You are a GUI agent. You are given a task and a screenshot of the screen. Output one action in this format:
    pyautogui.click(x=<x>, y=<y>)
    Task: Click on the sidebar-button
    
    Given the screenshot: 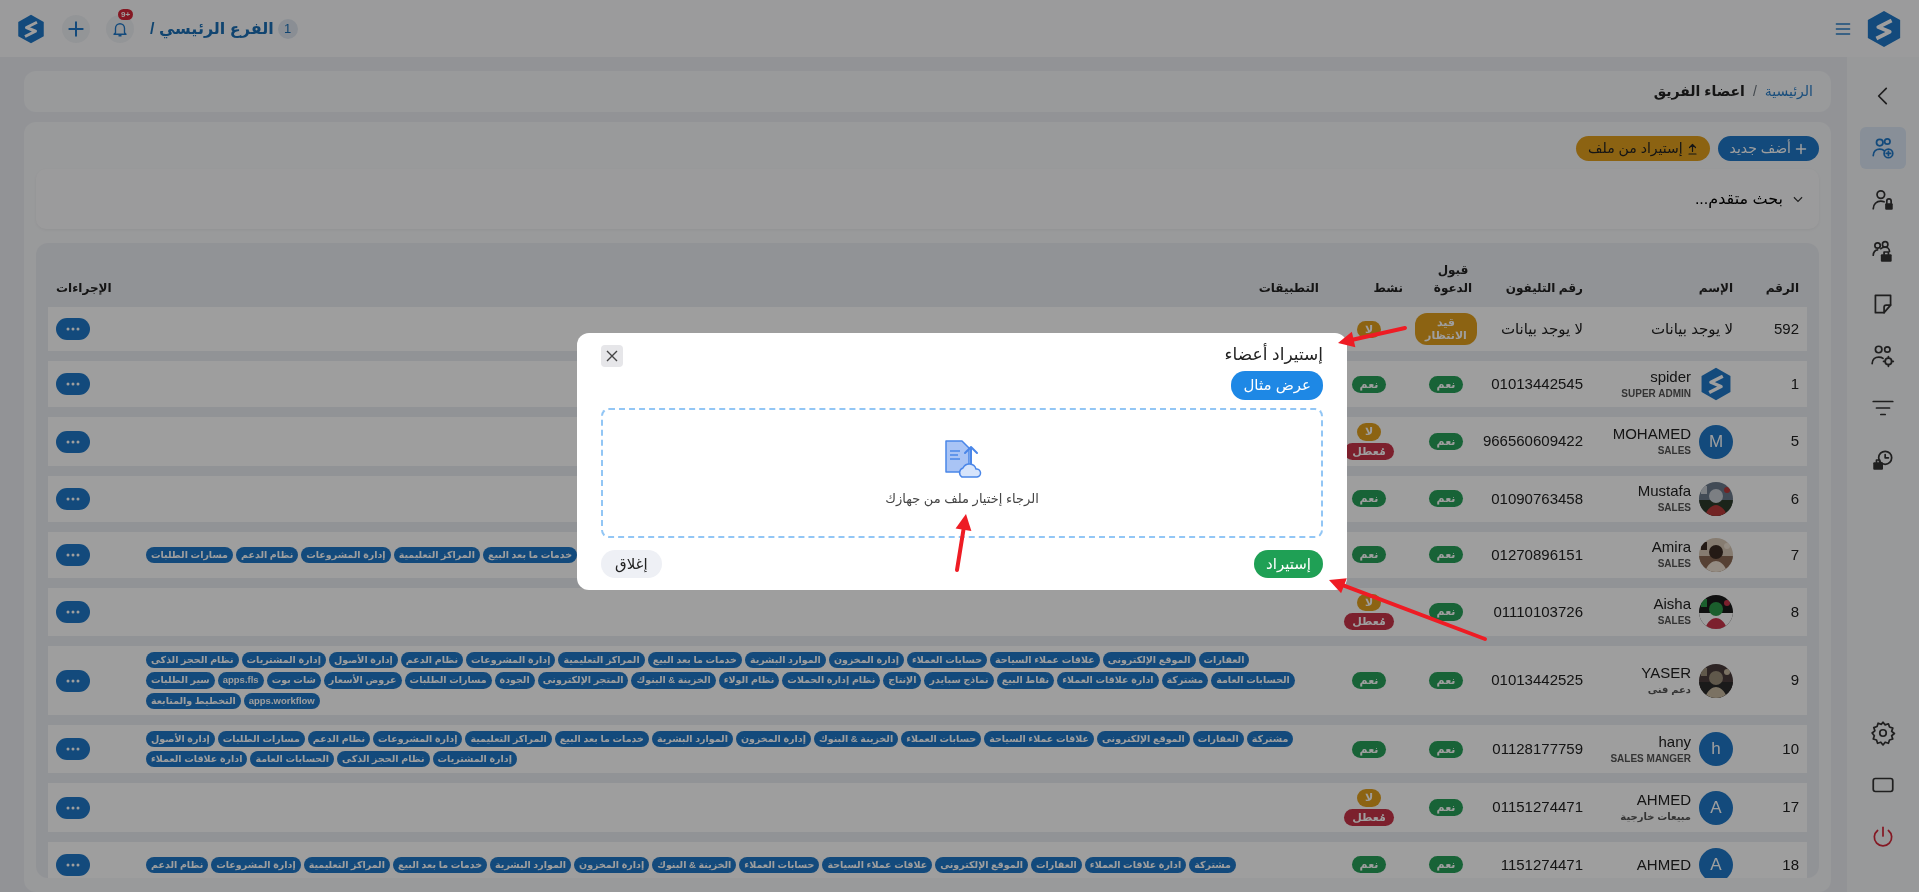 What is the action you would take?
    pyautogui.click(x=1883, y=148)
    